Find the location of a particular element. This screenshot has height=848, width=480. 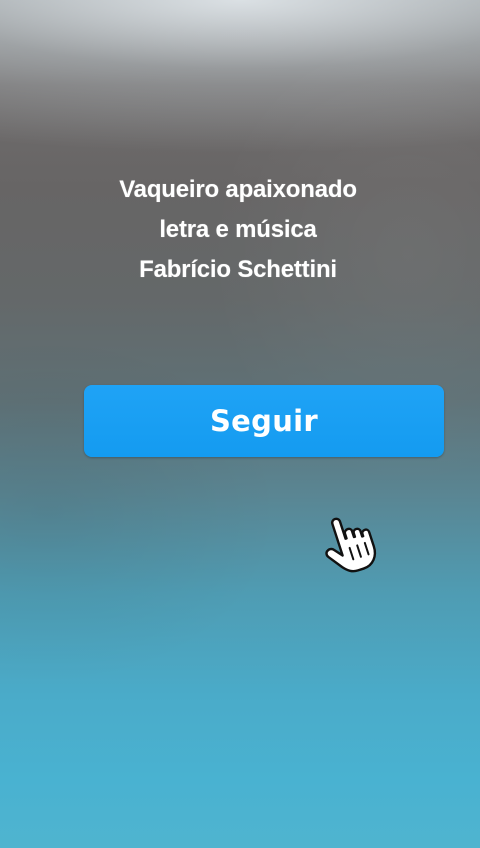

caption-subtitle: letra e música is located at coordinates (238, 229).